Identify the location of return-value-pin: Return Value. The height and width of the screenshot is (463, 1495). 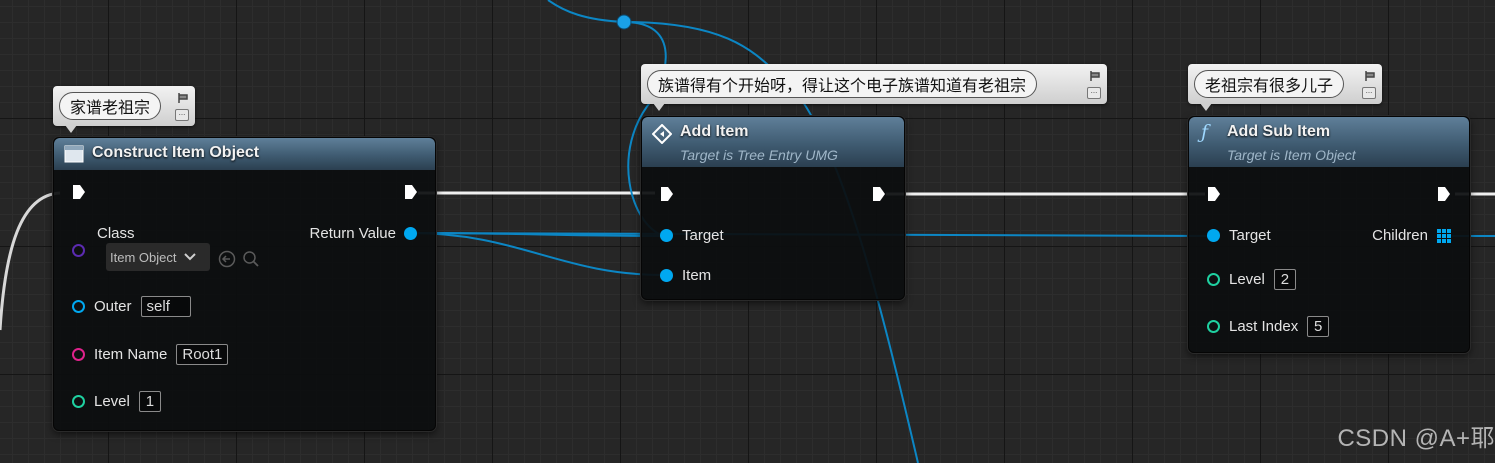
(363, 233).